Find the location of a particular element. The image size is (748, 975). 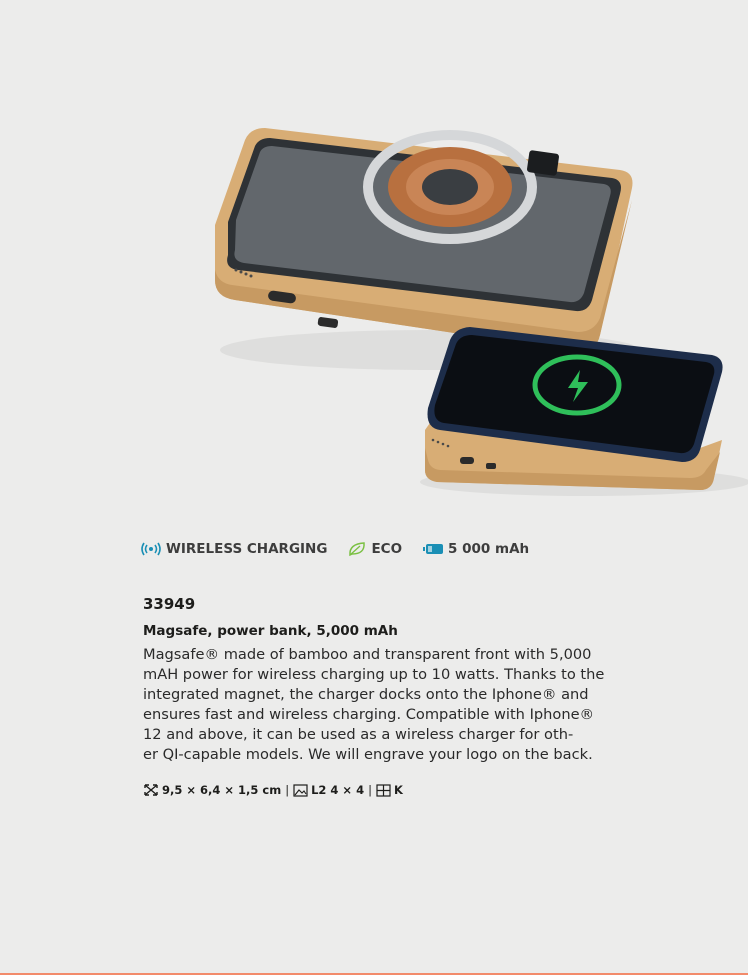

feature-wireless: WIRELESS CHARGING is located at coordinates (233, 549).